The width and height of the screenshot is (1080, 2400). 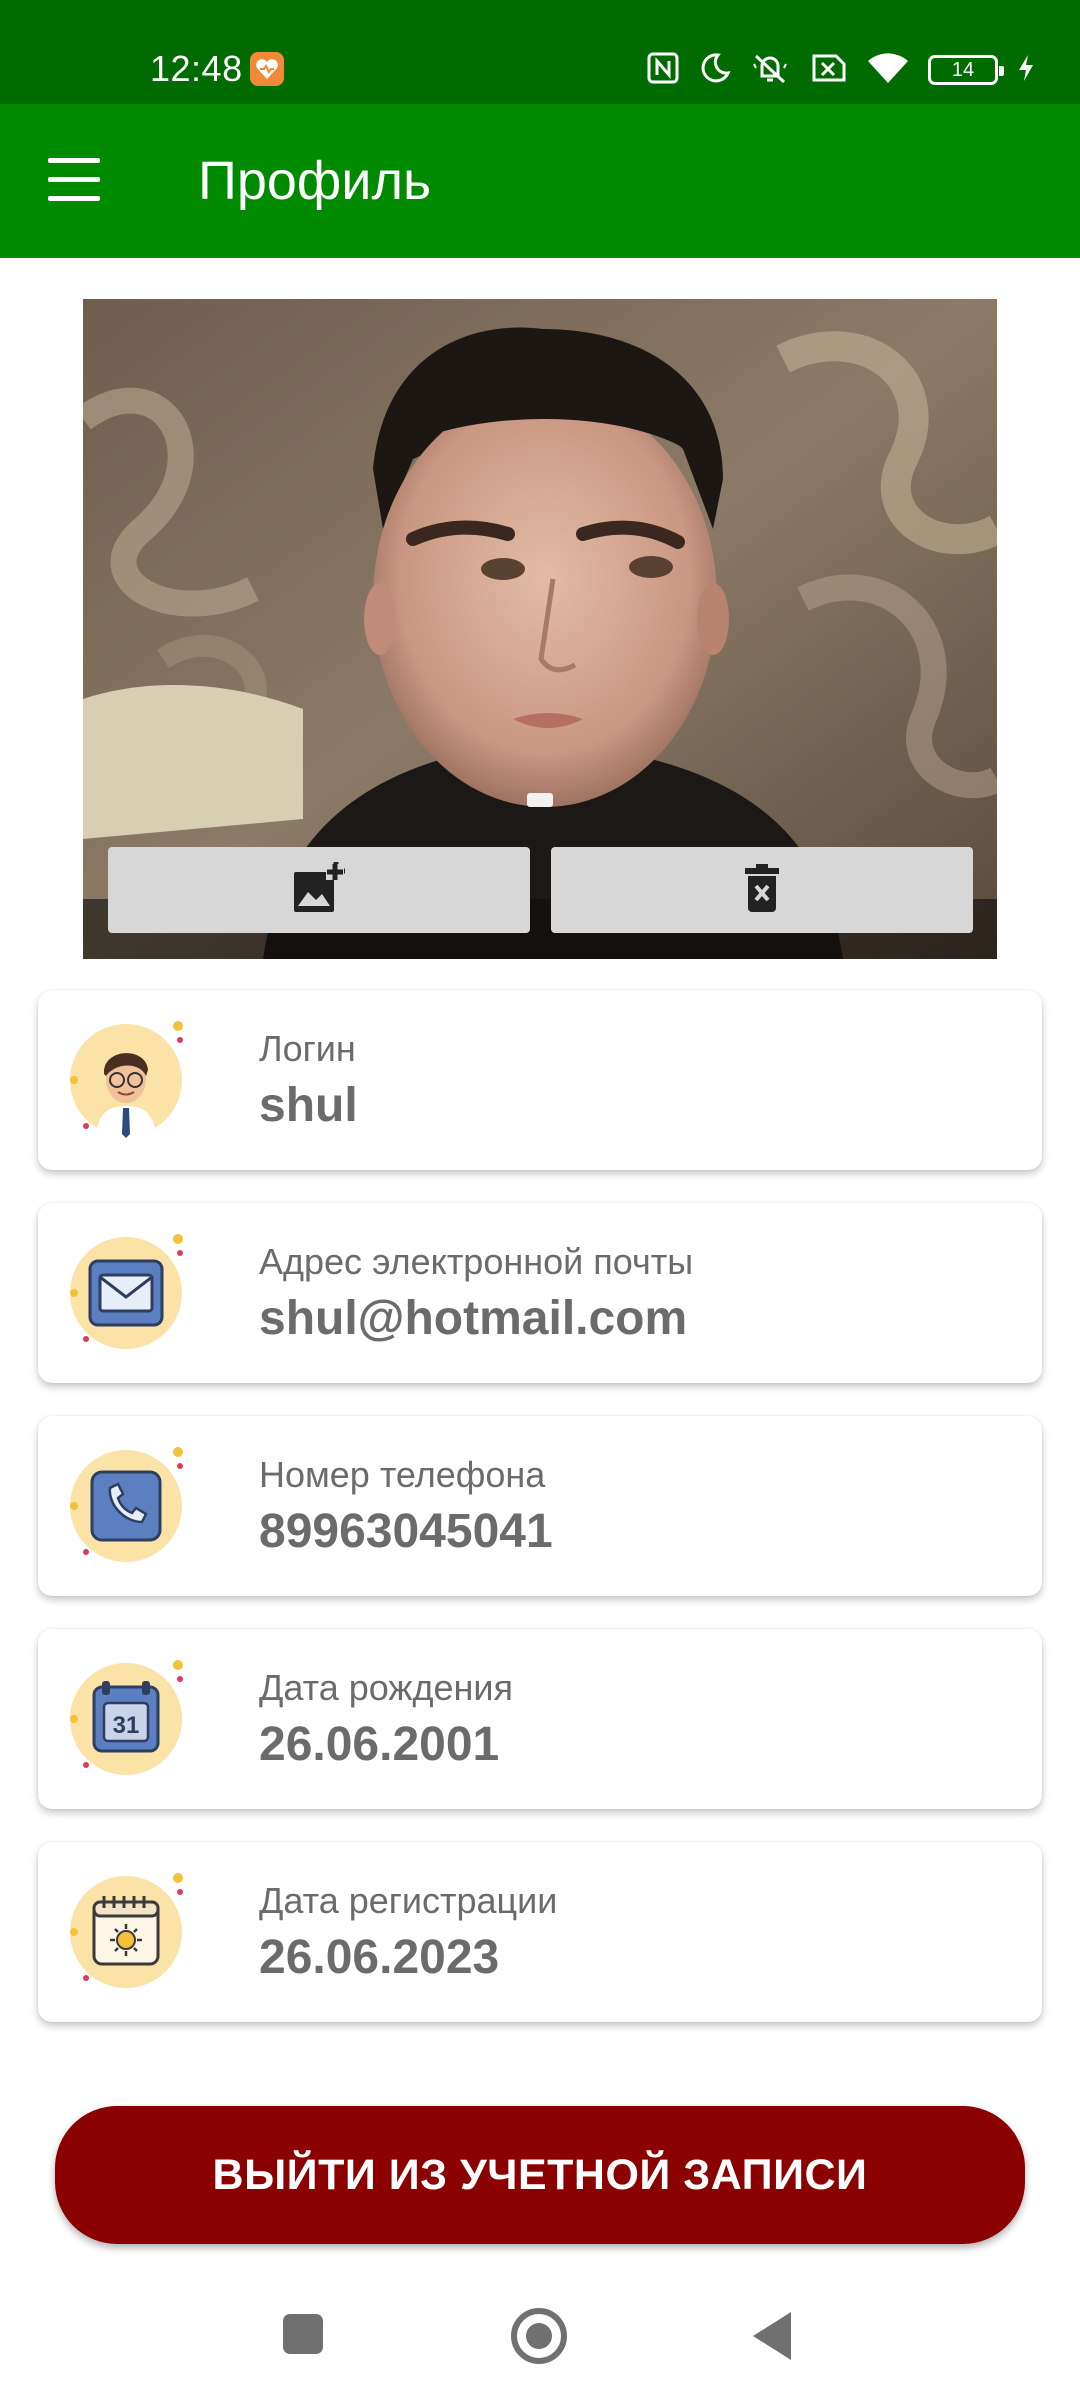 I want to click on back-icon, so click(x=772, y=2336).